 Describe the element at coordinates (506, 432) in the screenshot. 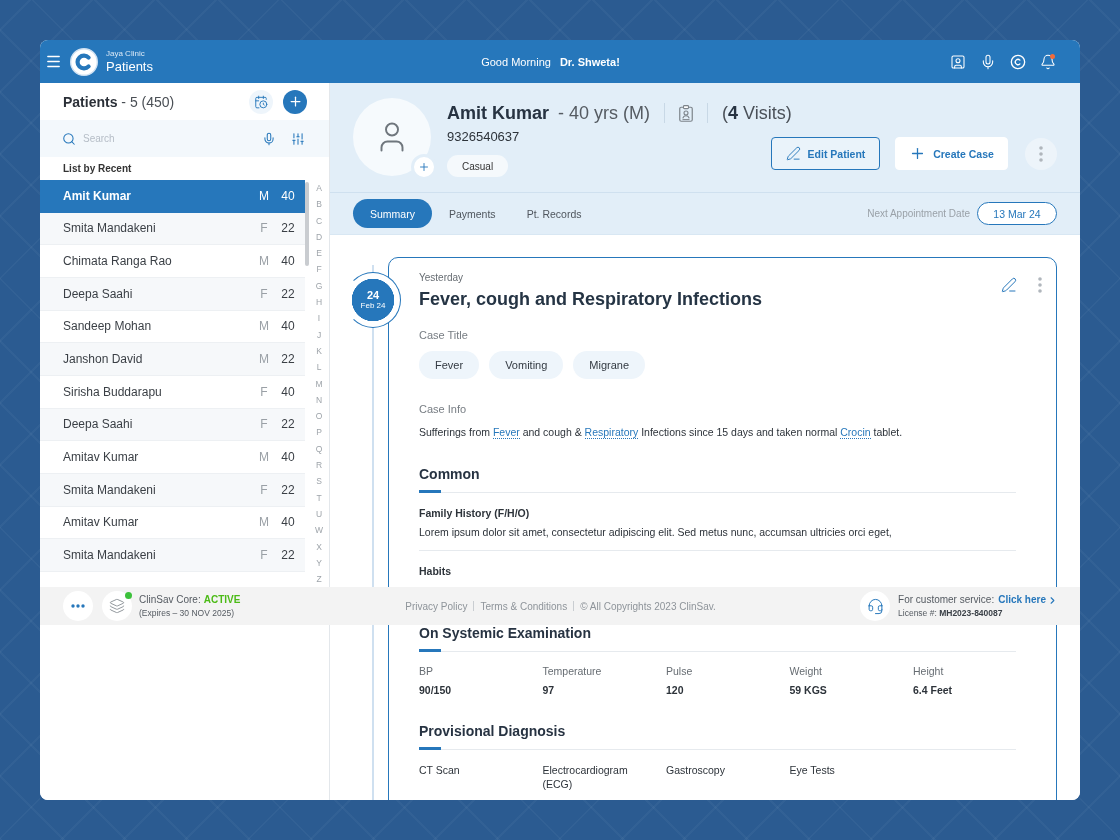

I see `term-link: Fever` at that location.